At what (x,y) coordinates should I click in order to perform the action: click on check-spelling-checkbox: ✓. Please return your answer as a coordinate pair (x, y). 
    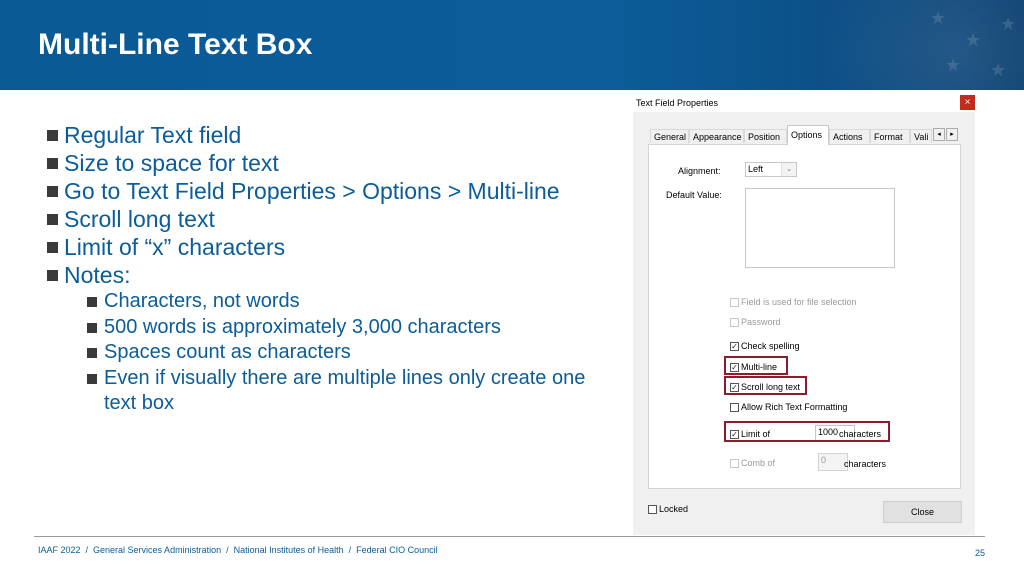
    Looking at the image, I should click on (734, 346).